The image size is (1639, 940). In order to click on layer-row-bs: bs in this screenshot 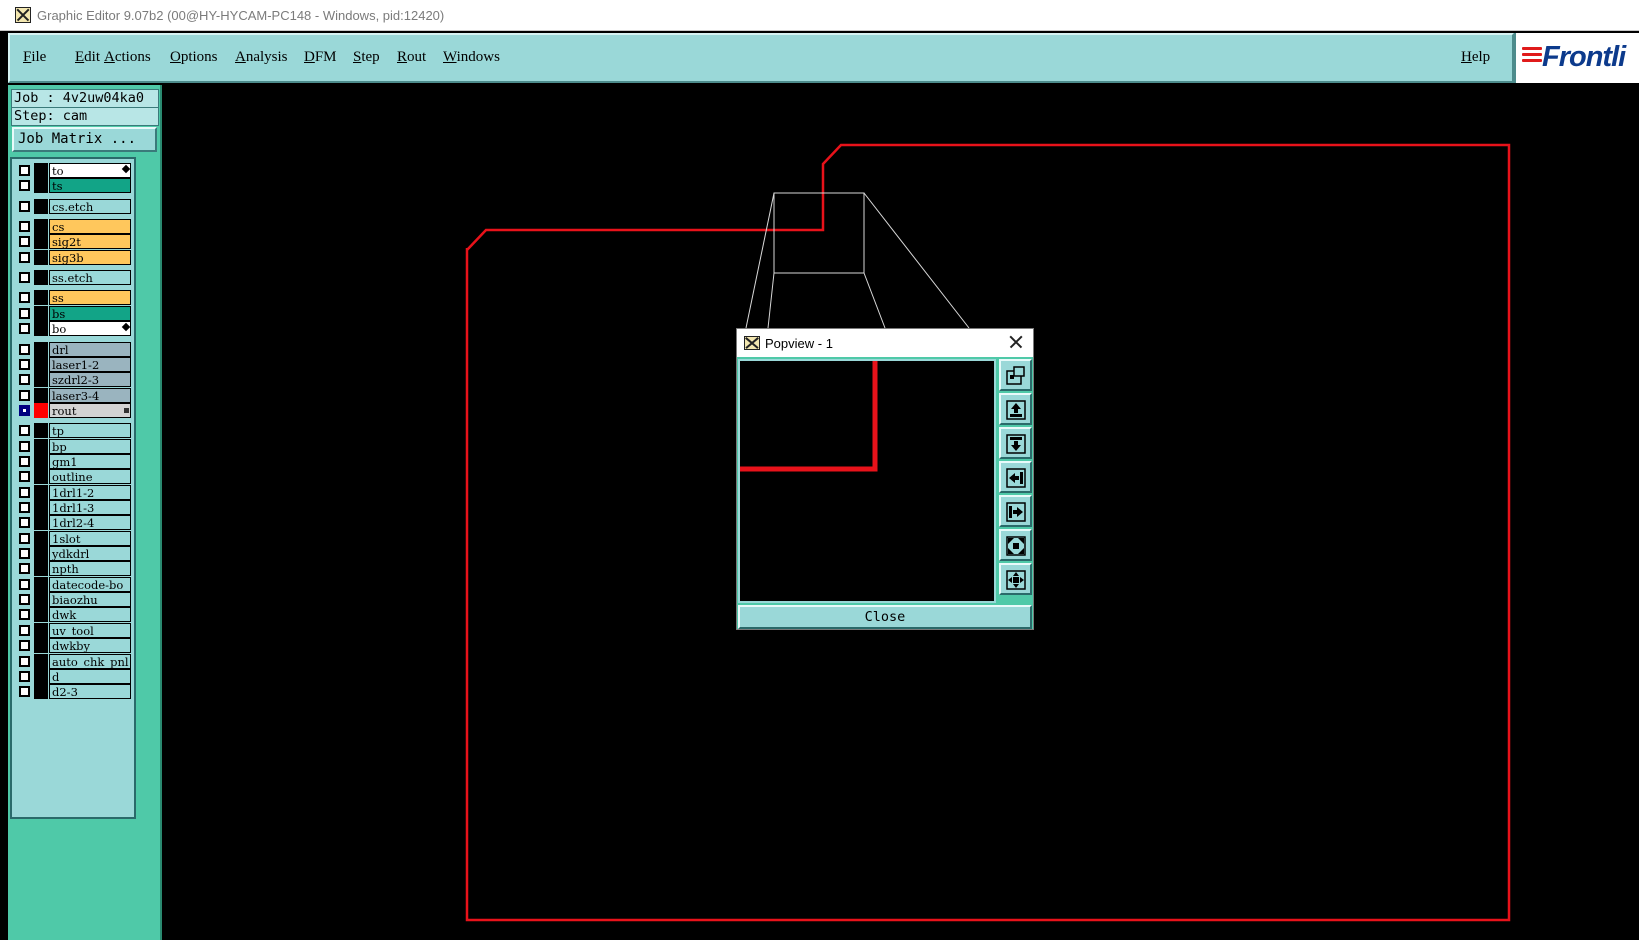, I will do `click(74, 313)`.